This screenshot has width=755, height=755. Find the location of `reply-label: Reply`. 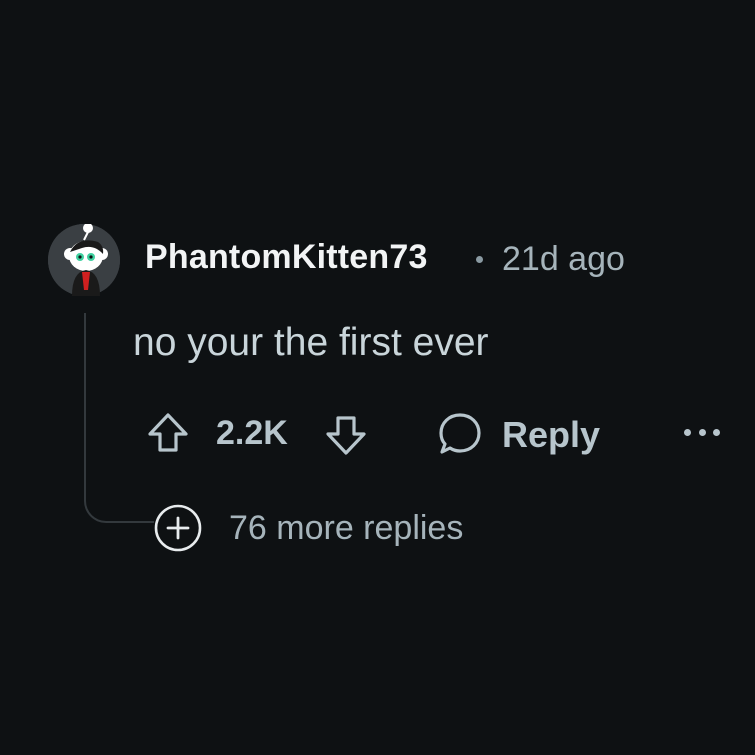

reply-label: Reply is located at coordinates (551, 435).